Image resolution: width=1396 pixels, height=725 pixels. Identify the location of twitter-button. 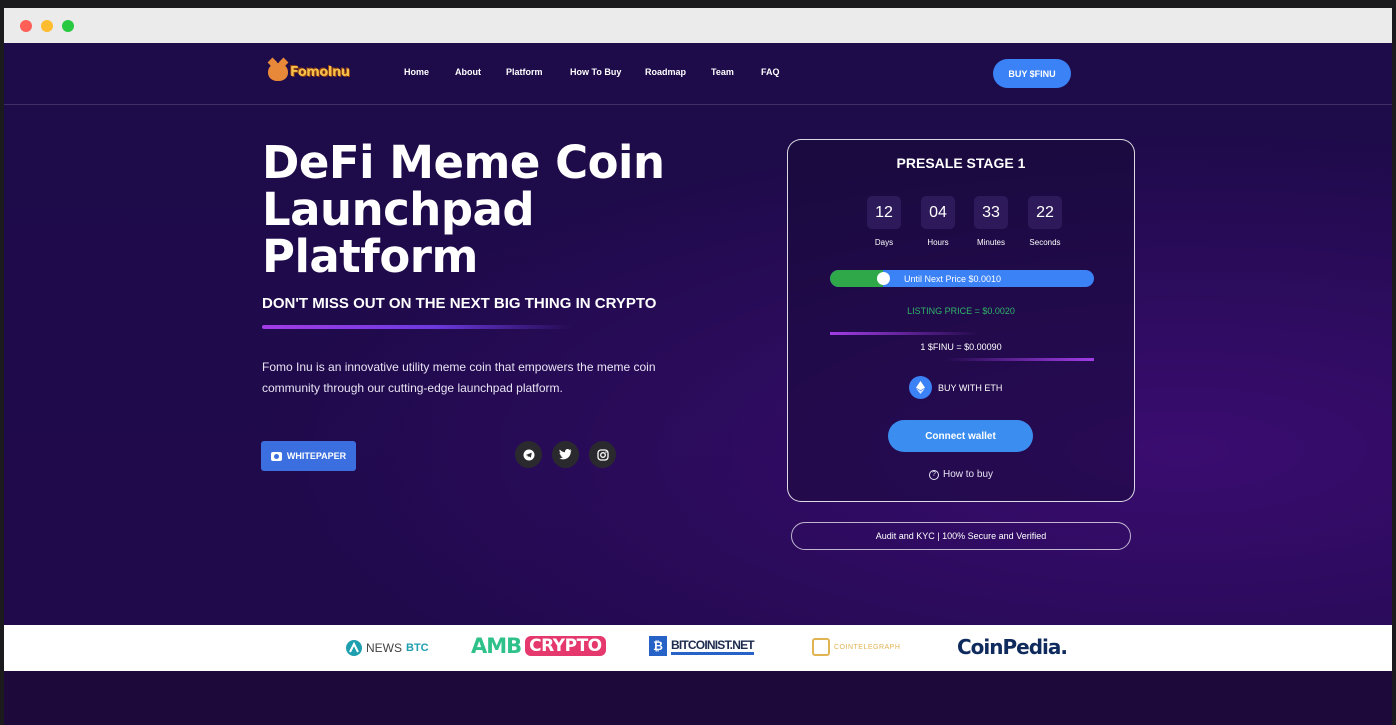
(565, 454).